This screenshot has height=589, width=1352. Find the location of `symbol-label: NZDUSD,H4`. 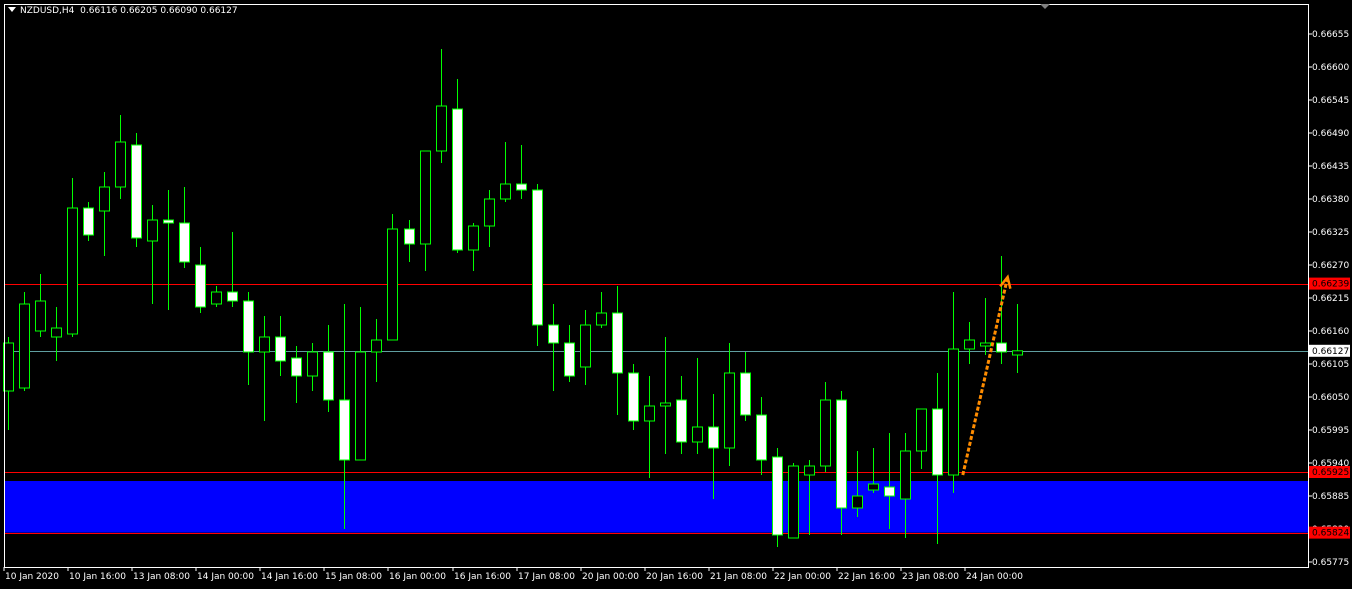

symbol-label: NZDUSD,H4 is located at coordinates (47, 11).